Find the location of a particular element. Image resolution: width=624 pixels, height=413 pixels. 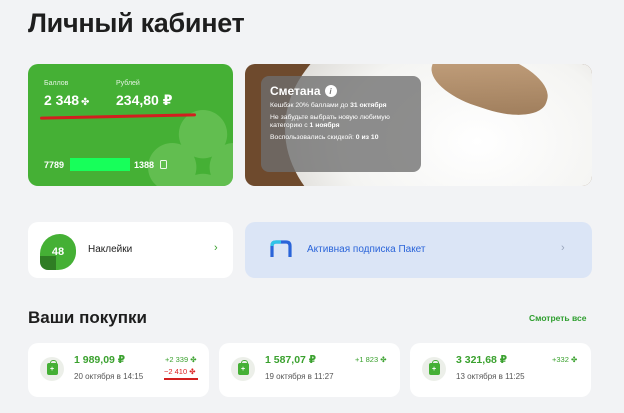

purchase-amount: 1 989,09 ₽ is located at coordinates (100, 360).